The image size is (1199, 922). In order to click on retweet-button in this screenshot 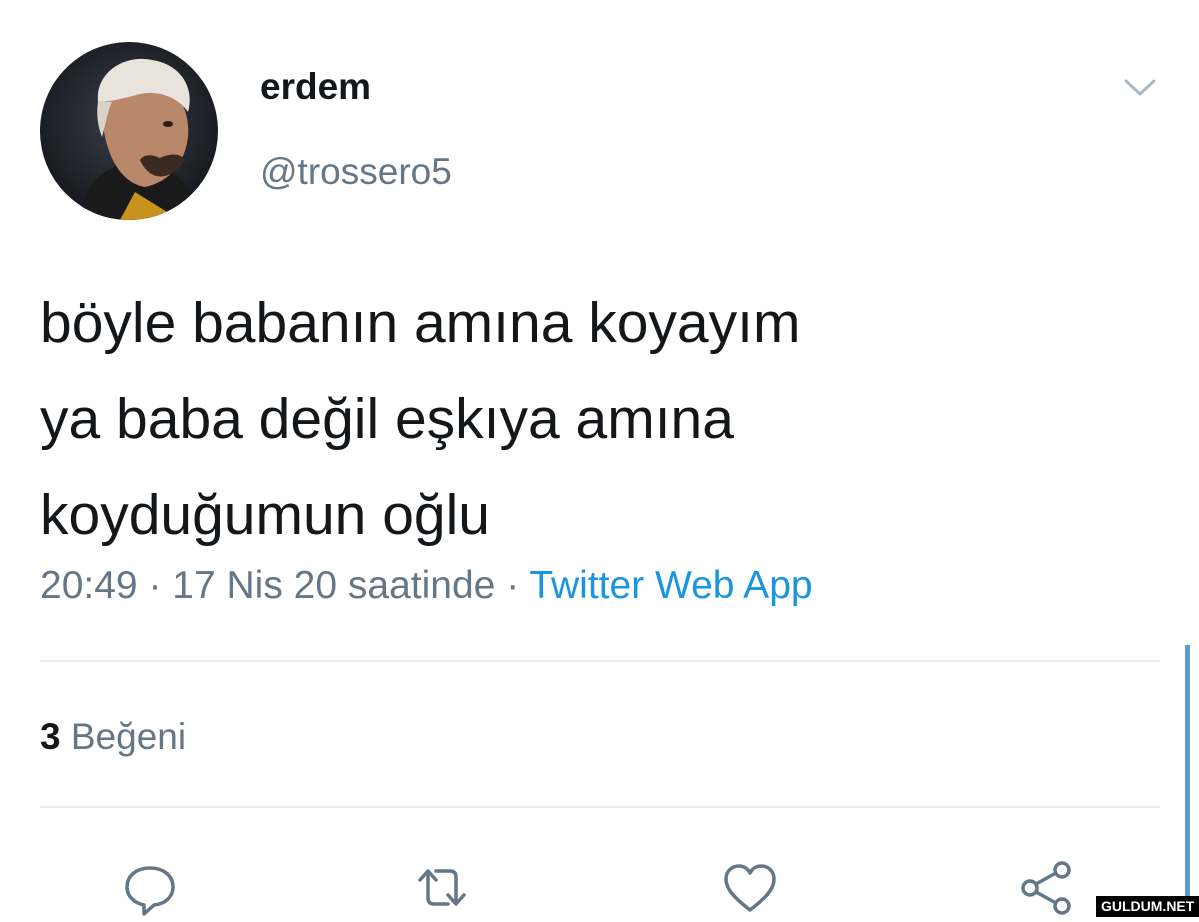, I will do `click(442, 887)`.